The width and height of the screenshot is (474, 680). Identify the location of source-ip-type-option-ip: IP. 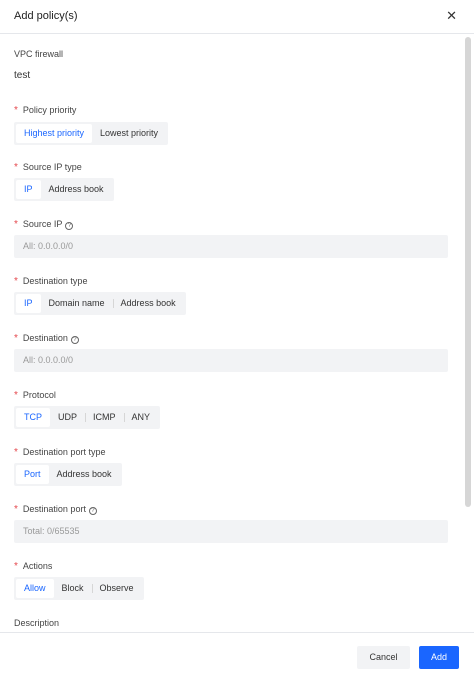
(28, 189).